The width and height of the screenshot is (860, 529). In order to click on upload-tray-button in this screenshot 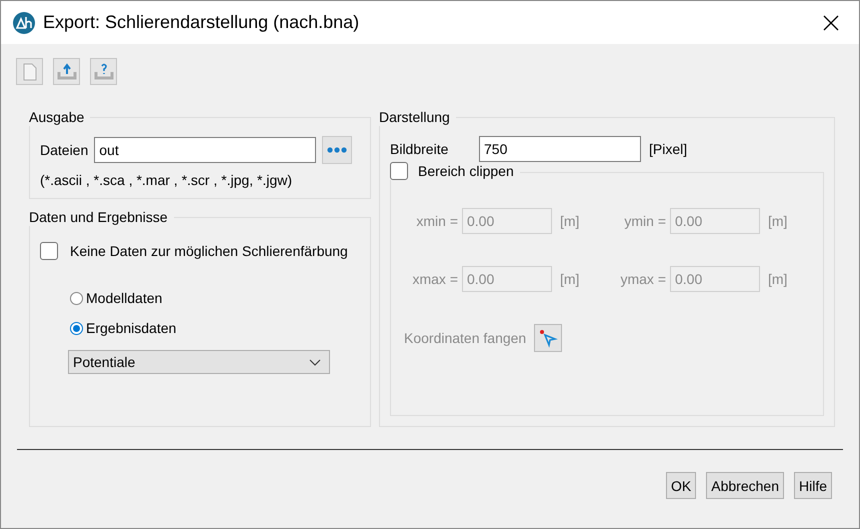, I will do `click(66, 71)`.